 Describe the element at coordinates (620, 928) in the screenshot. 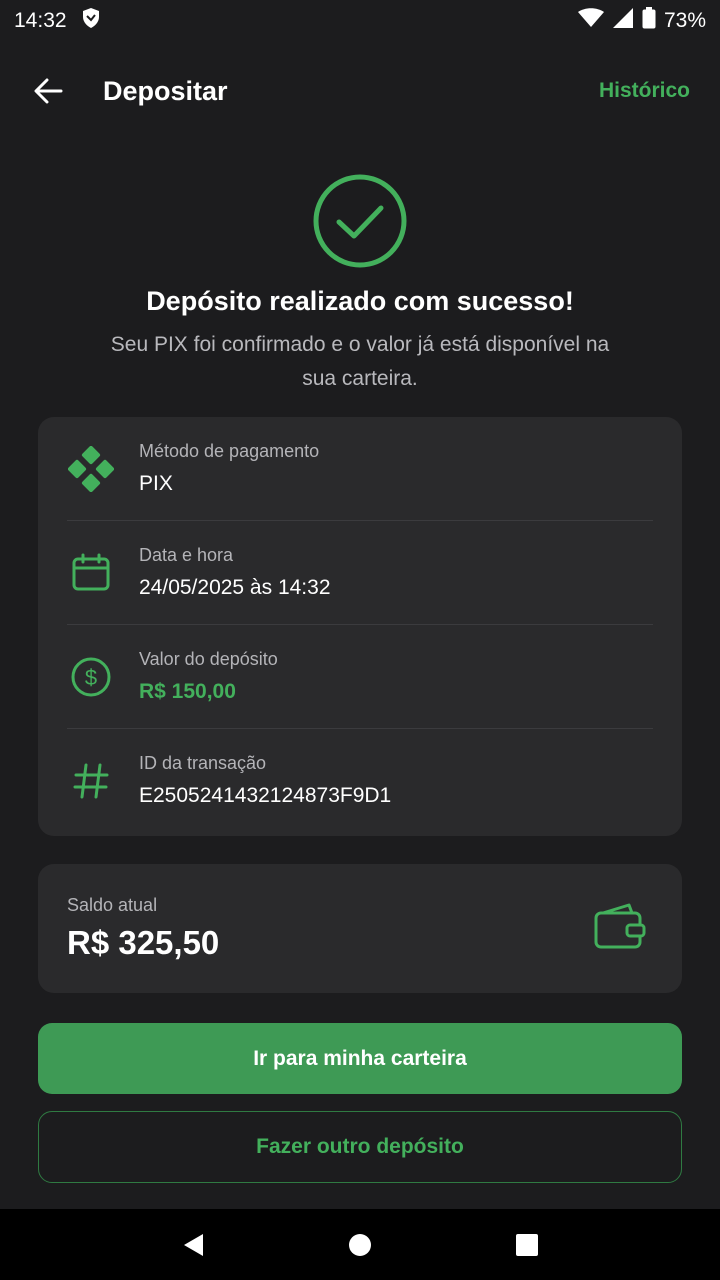

I see `wallet-icon` at that location.